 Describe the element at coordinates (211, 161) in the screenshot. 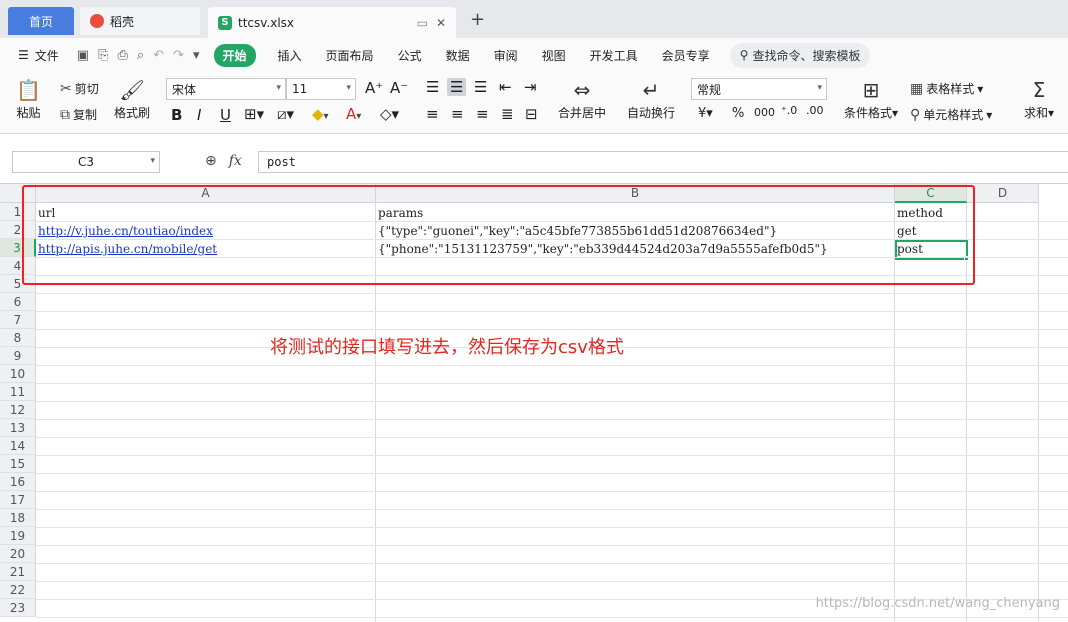

I see `zoom-icon: ⊕` at that location.